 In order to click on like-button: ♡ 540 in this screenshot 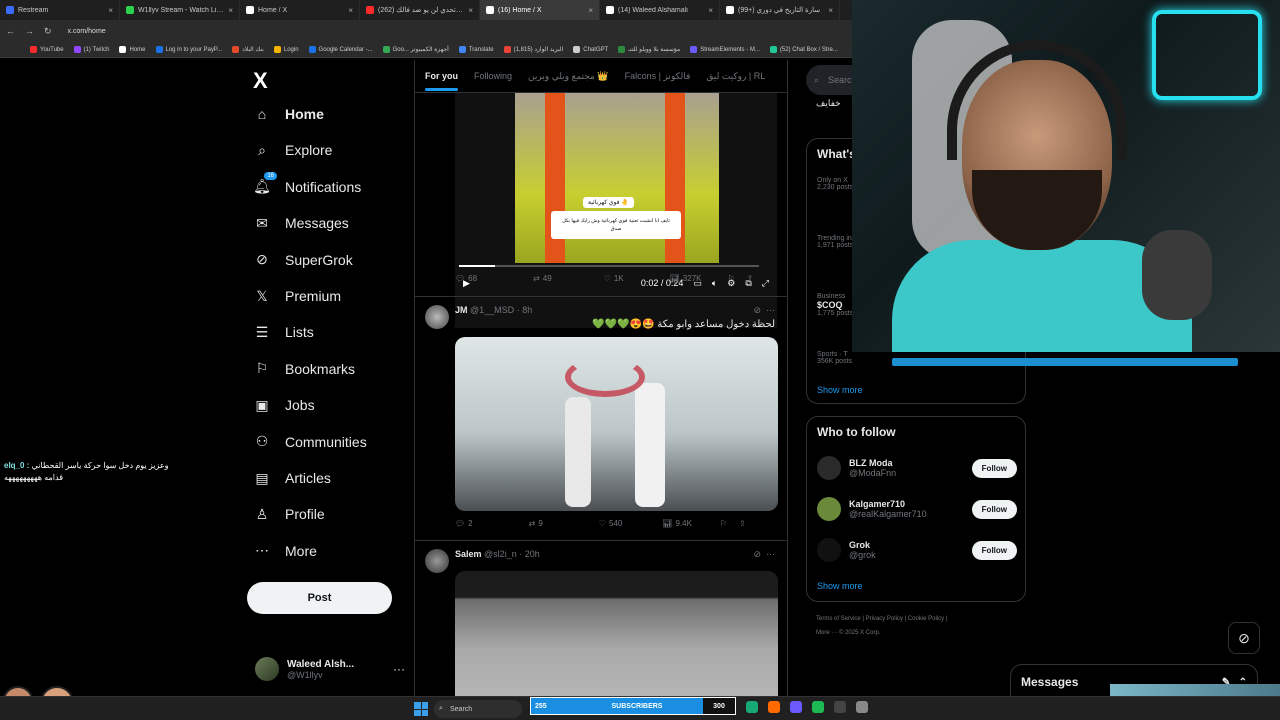, I will do `click(611, 523)`.